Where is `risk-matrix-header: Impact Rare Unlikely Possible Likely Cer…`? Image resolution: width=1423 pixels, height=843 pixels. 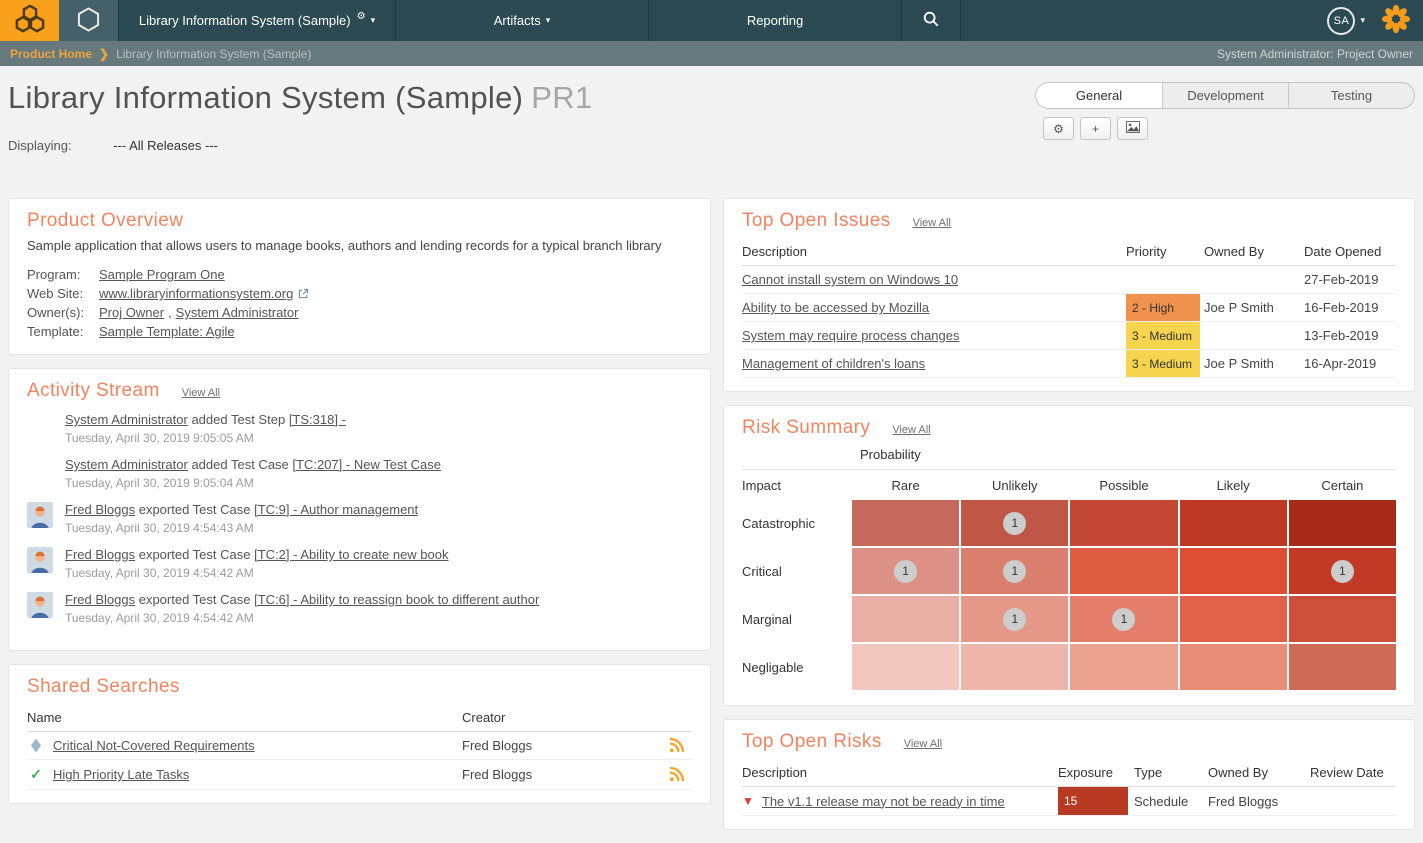
risk-matrix-header: Impact Rare Unlikely Possible Likely Cer… is located at coordinates (1053, 485).